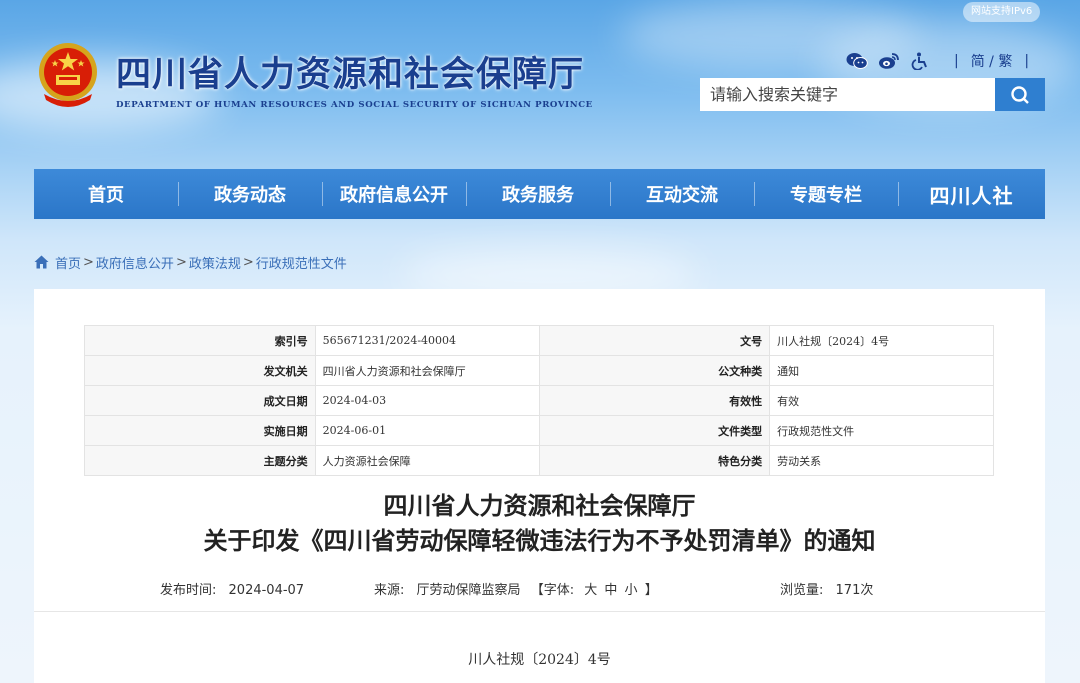 The height and width of the screenshot is (683, 1080). I want to click on views-info: 浏览量: 171次, so click(826, 588).